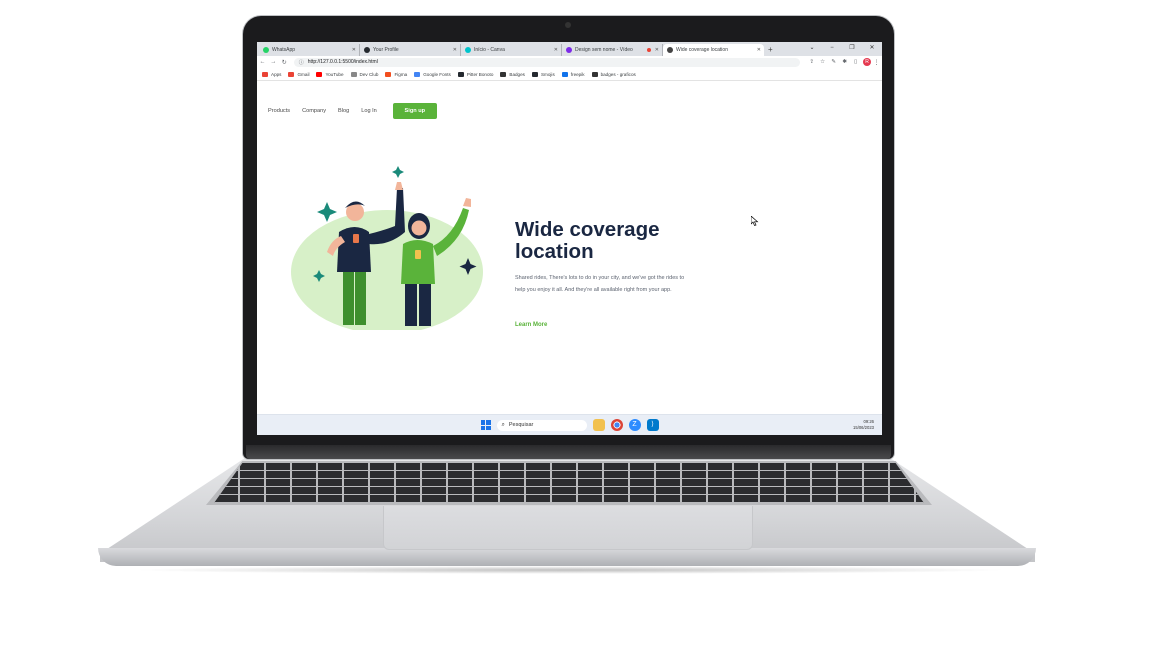 This screenshot has width=1152, height=648. Describe the element at coordinates (273, 62) in the screenshot. I see `forward-arrow-icon: →` at that location.